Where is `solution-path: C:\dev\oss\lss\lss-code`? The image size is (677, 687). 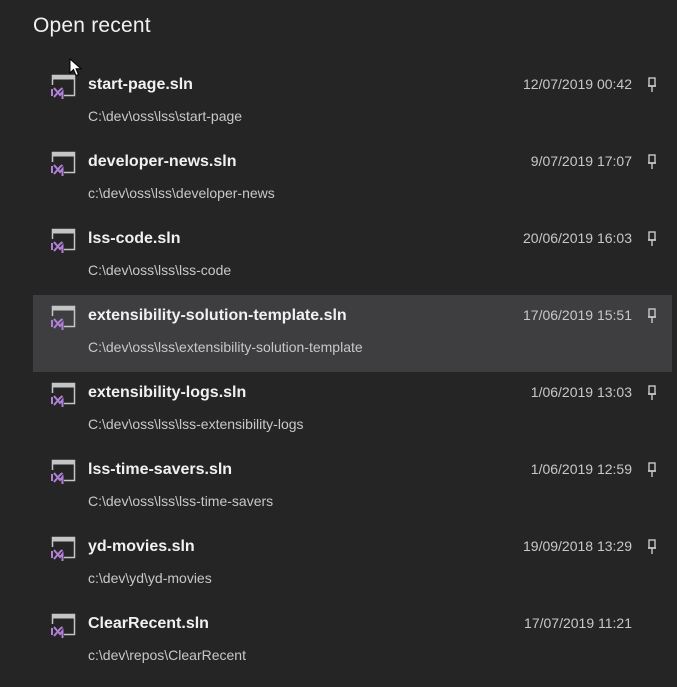
solution-path: C:\dev\oss\lss\lss-code is located at coordinates (160, 270).